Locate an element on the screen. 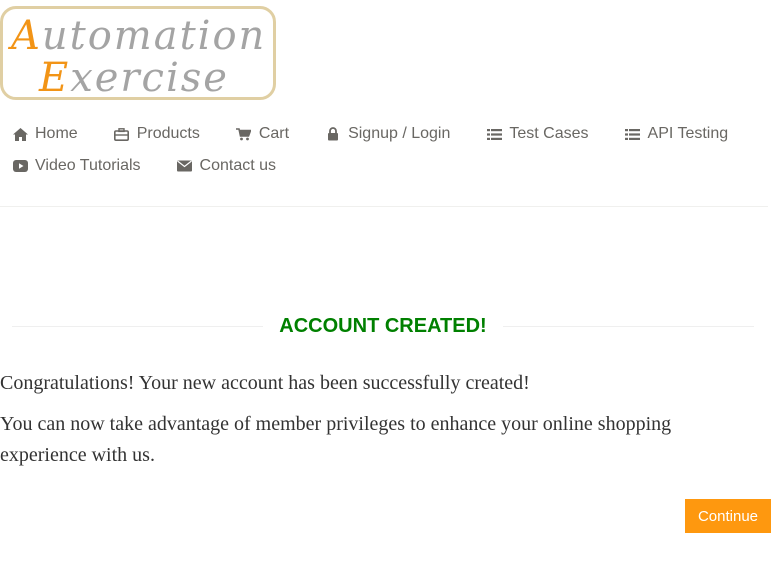 Image resolution: width=780 pixels, height=585 pixels. title-section: ACCOUNT CREATED! is located at coordinates (383, 326).